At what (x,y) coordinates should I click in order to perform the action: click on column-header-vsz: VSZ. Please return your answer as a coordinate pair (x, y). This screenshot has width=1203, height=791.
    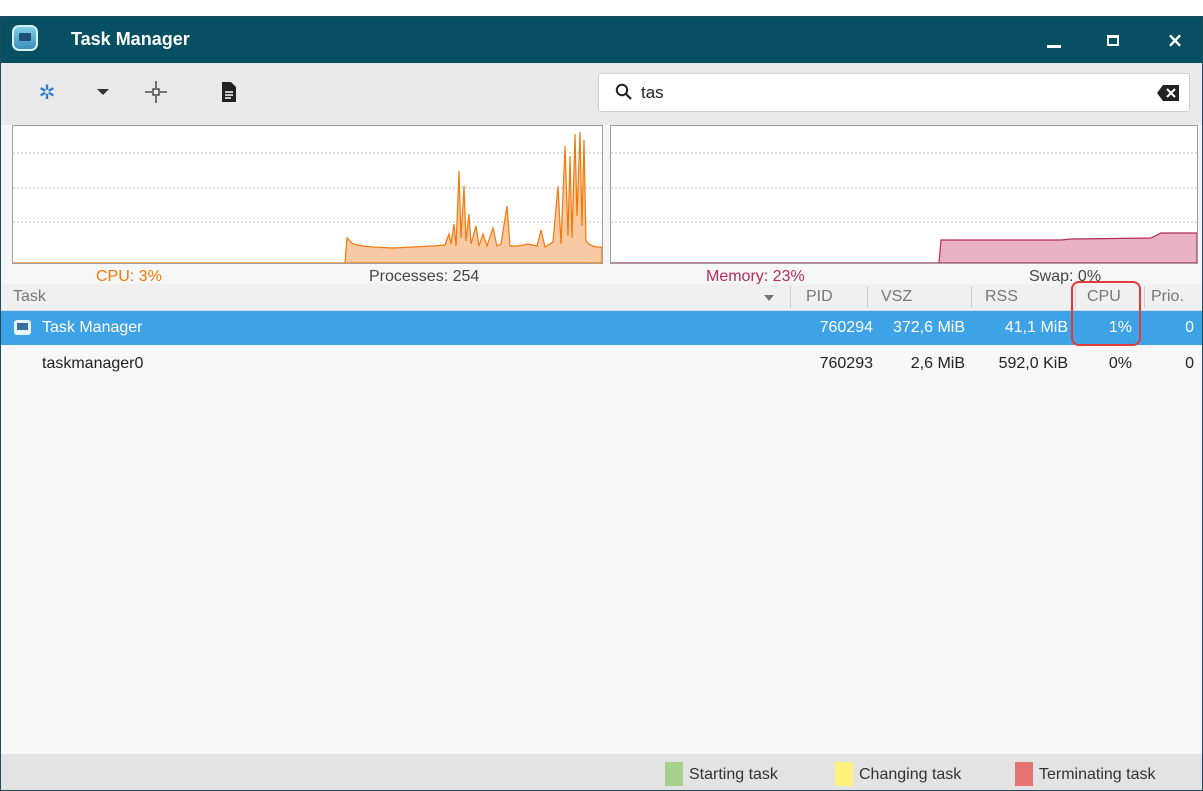
    Looking at the image, I should click on (896, 297).